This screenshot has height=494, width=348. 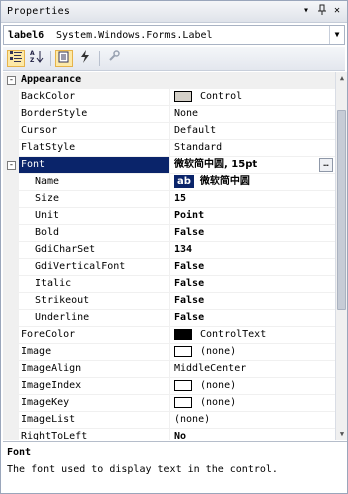 I want to click on font-subproperty-row: Name ab 微软简中圆, so click(x=169, y=182).